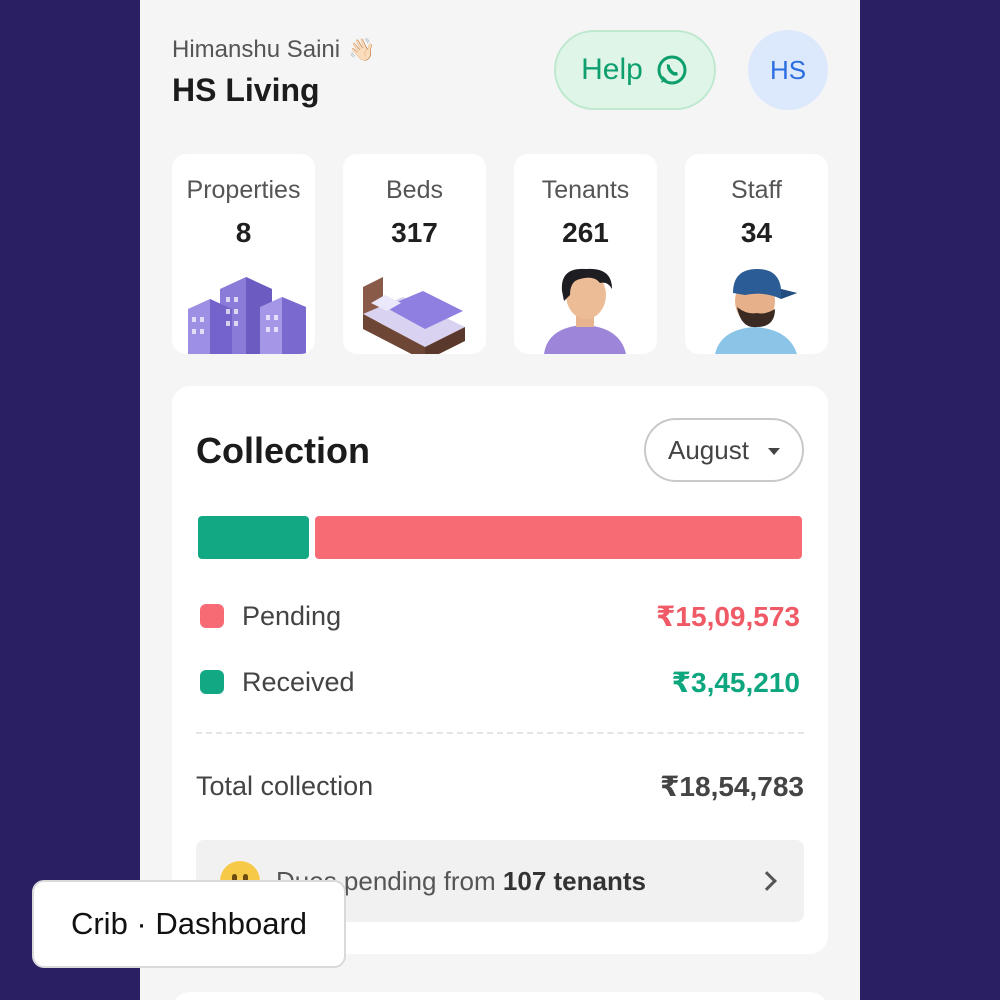 The image size is (1000, 1000). Describe the element at coordinates (788, 70) in the screenshot. I see `avatar: HS` at that location.